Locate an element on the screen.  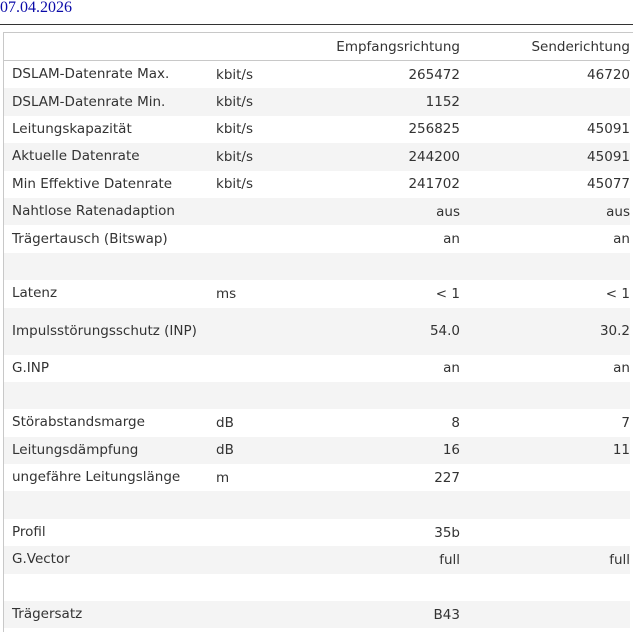
row-downstream-value: 16 is located at coordinates (374, 450).